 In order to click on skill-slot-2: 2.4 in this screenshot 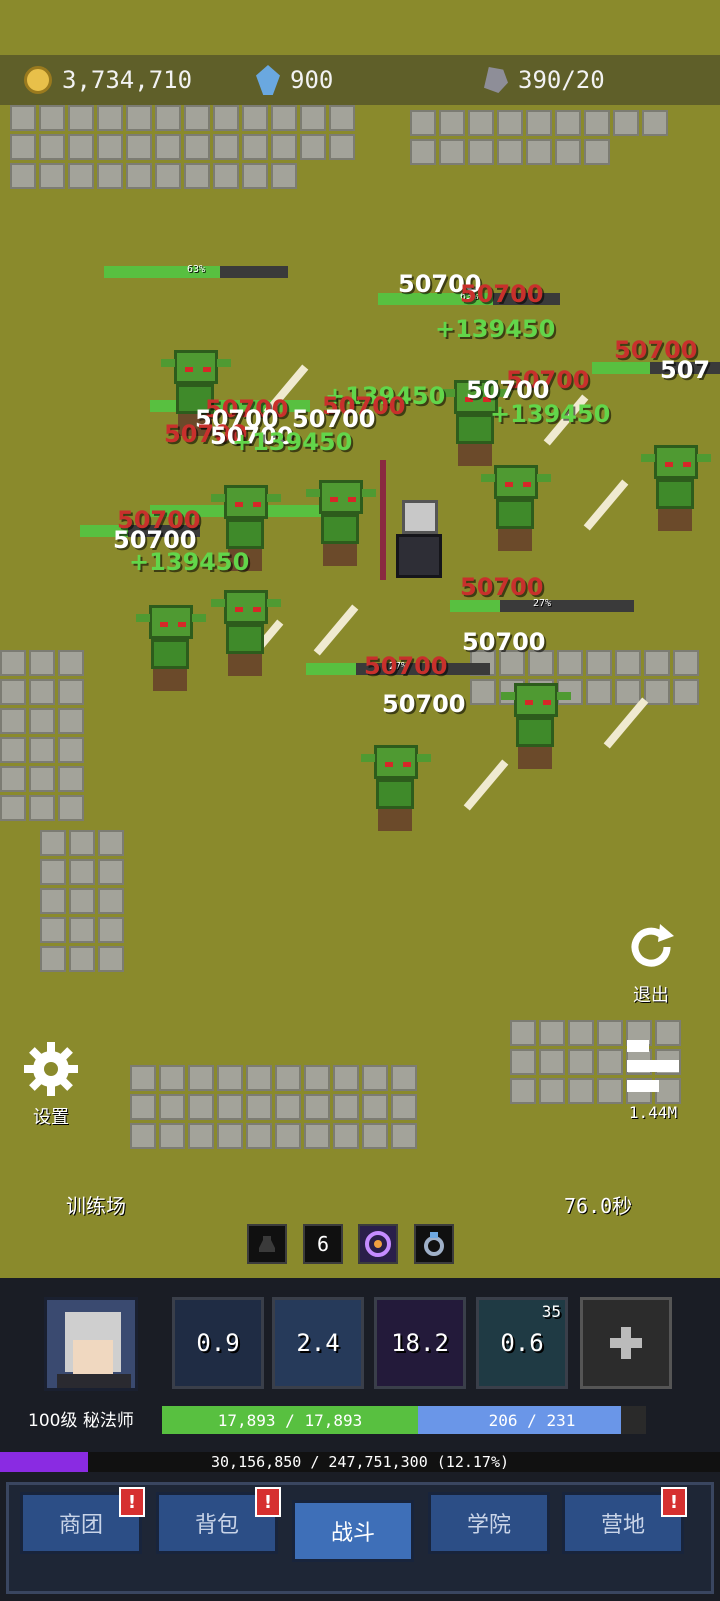, I will do `click(318, 1343)`.